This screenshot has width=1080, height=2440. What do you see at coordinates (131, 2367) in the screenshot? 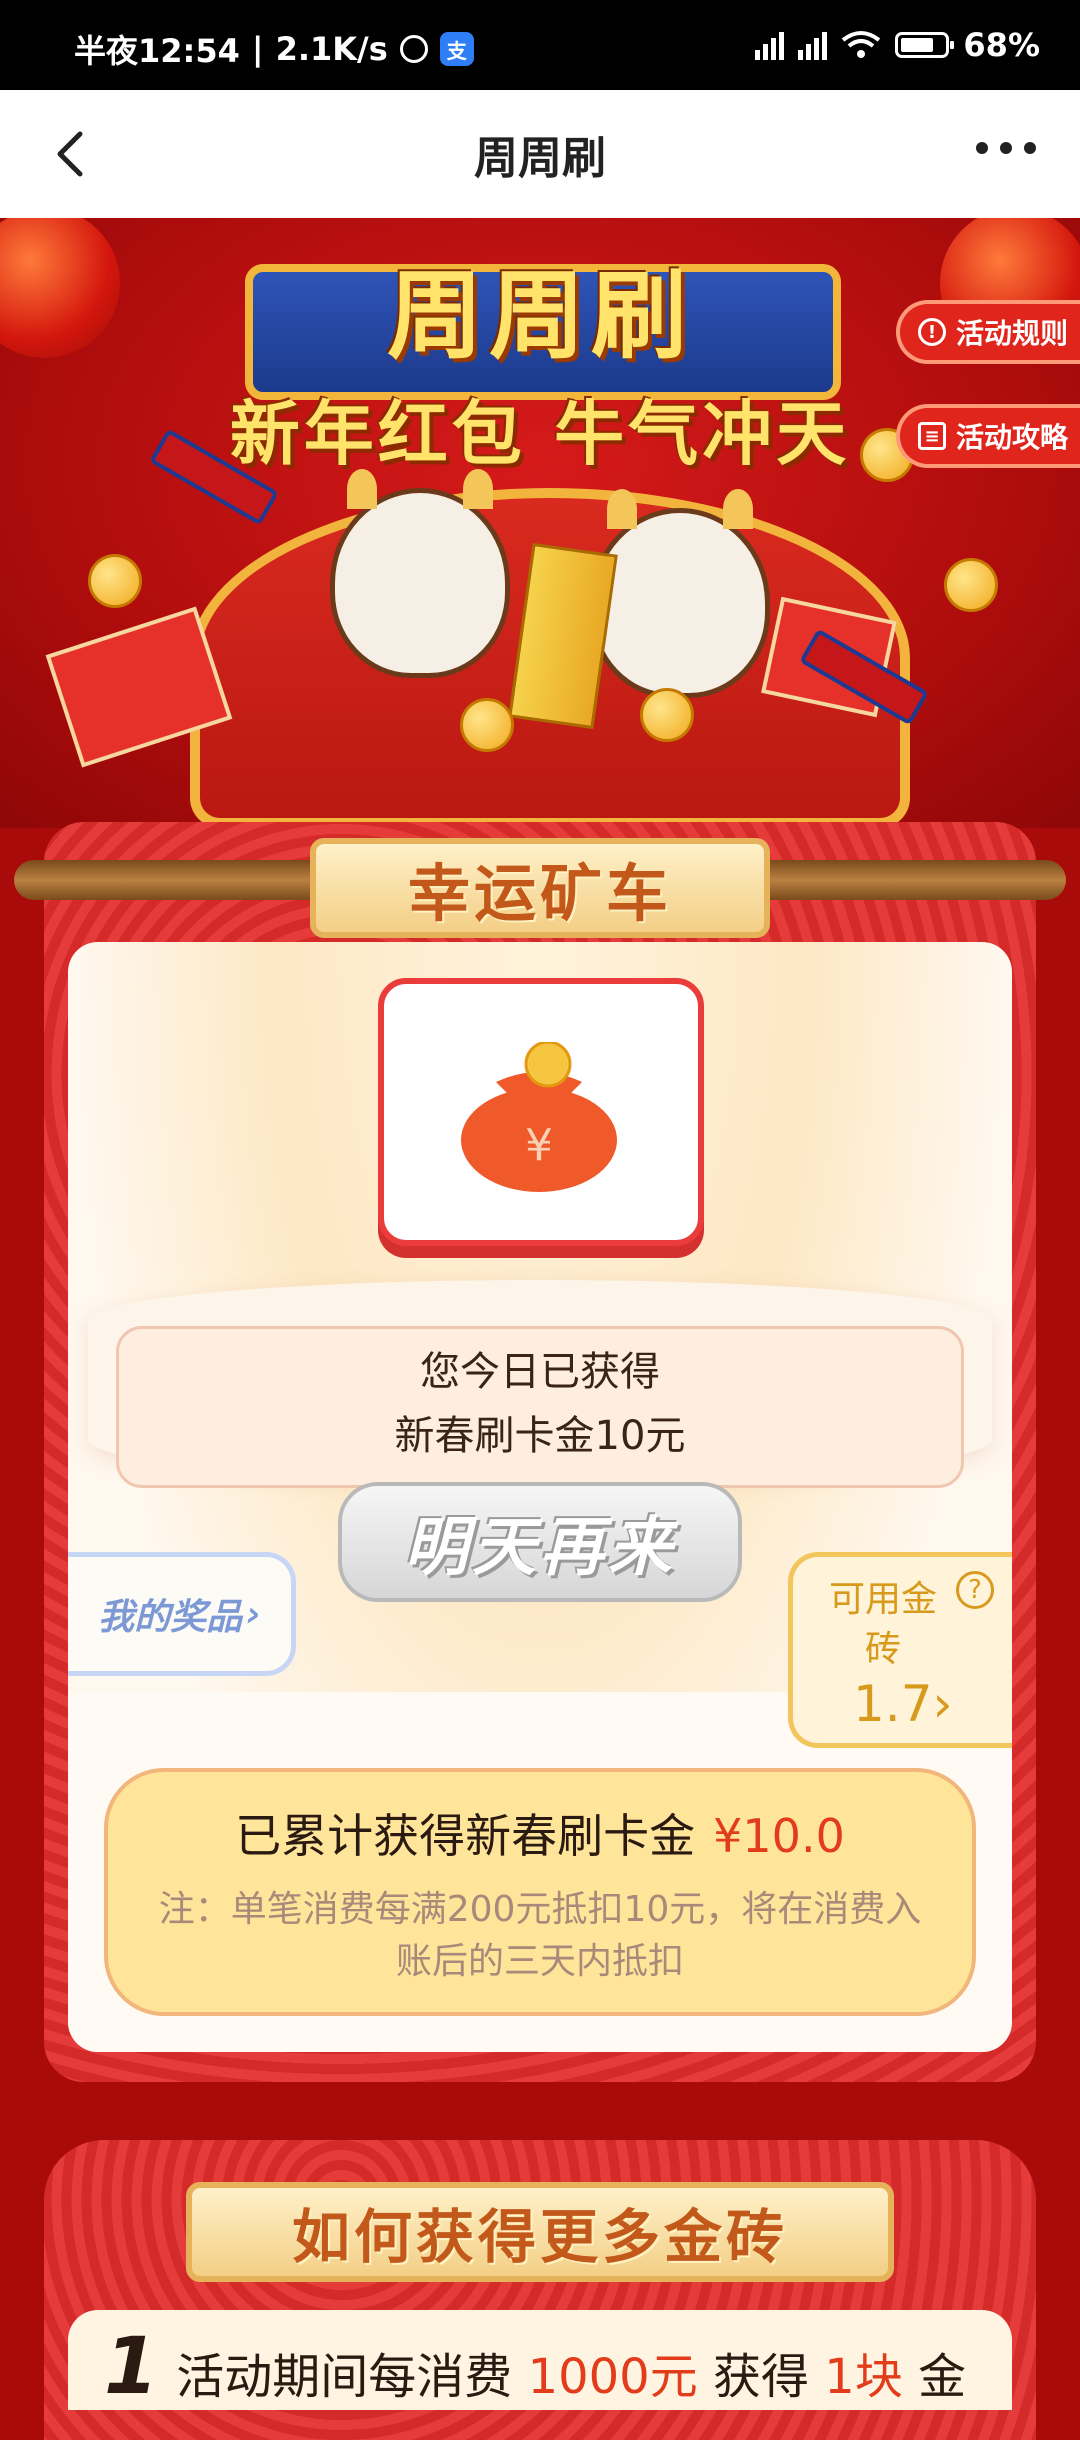
I see `step-number: 1` at bounding box center [131, 2367].